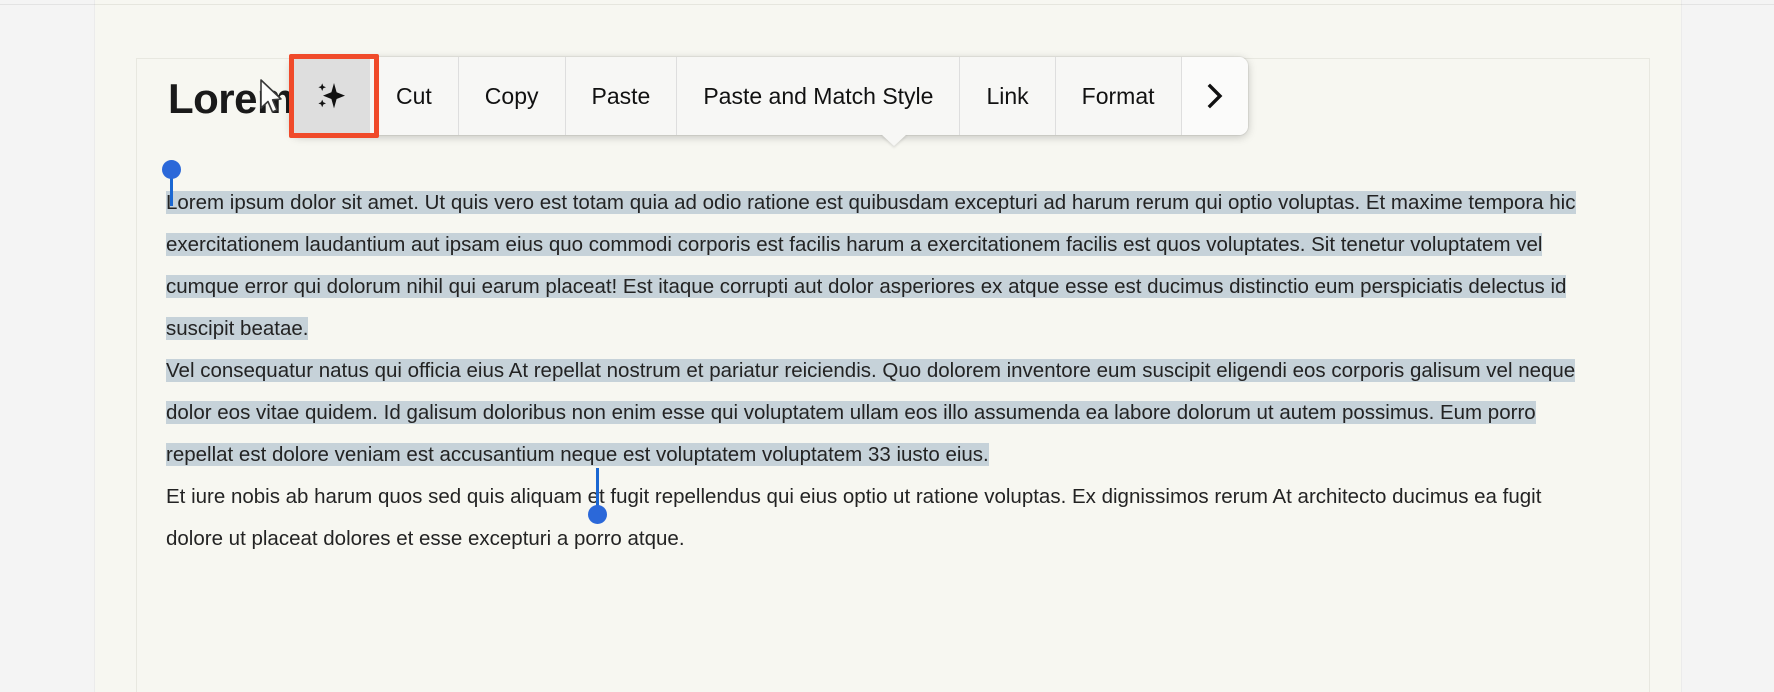 The width and height of the screenshot is (1774, 692). I want to click on selection-end-knob, so click(597, 514).